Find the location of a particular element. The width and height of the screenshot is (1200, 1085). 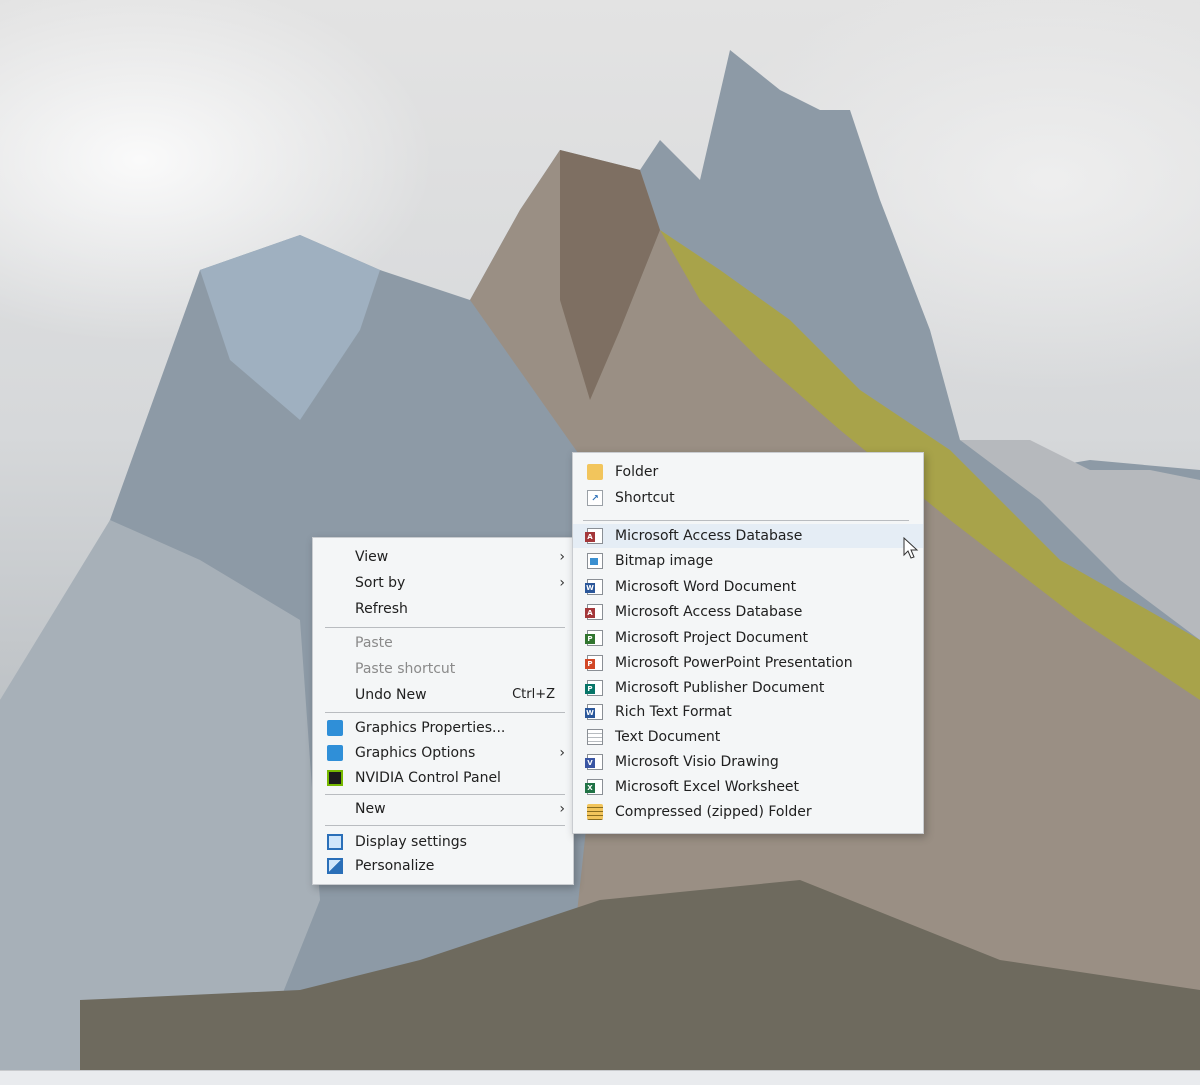

mouse-cursor-icon is located at coordinates (911, 548).